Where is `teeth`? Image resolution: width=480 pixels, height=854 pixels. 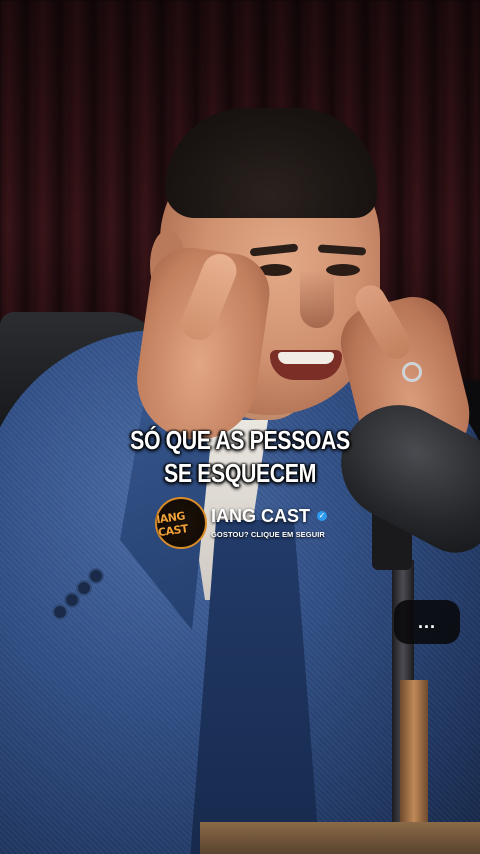 teeth is located at coordinates (306, 358).